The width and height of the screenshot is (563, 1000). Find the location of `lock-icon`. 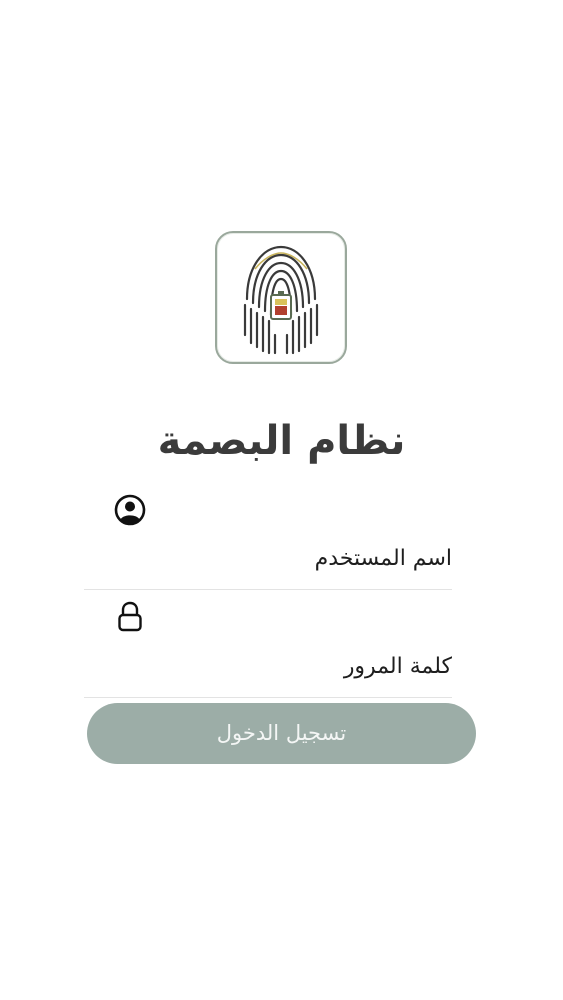

lock-icon is located at coordinates (130, 616).